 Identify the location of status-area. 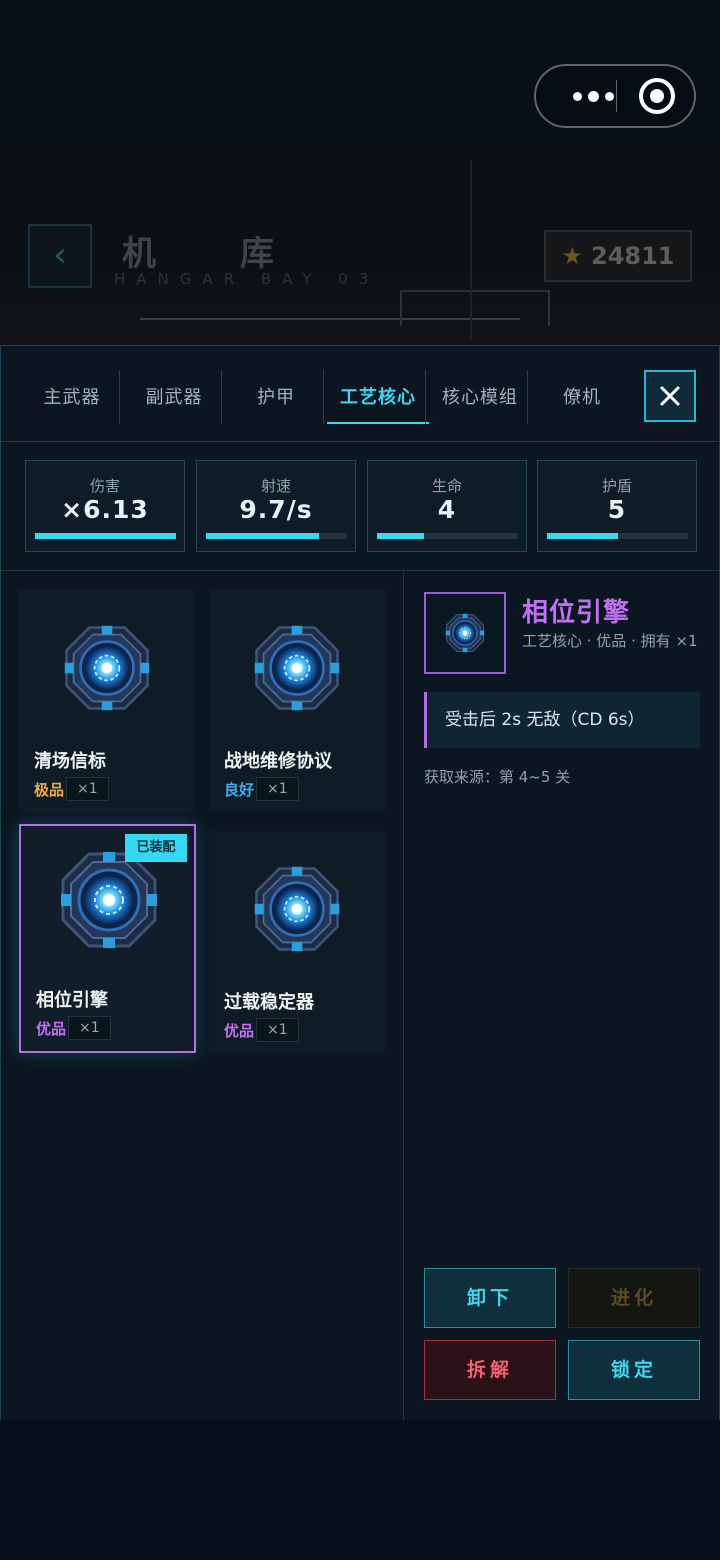
(360, 70).